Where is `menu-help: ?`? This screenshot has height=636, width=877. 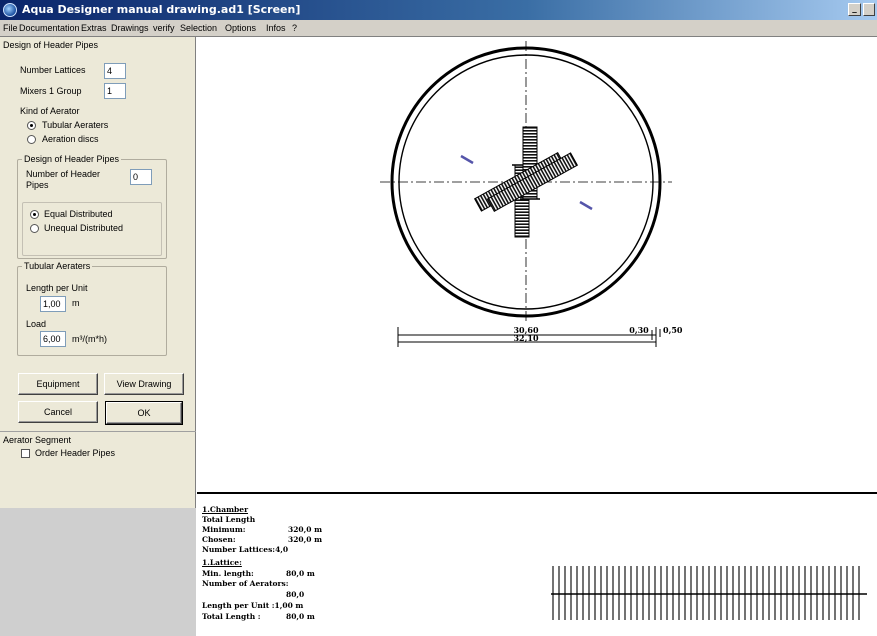
menu-help: ? is located at coordinates (294, 28).